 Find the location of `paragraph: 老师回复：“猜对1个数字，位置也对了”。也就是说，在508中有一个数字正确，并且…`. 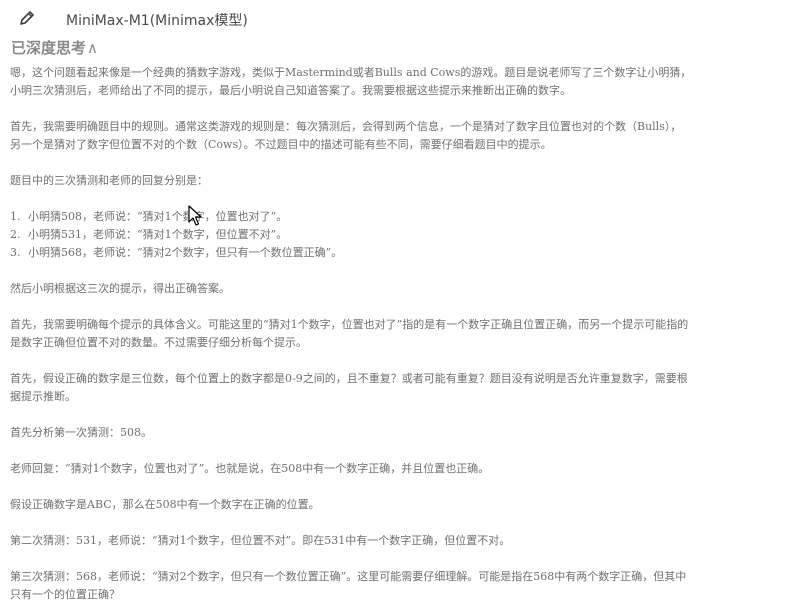

paragraph: 老师回复：“猜对1个数字，位置也对了”。也就是说，在508中有一个数字正确，并且… is located at coordinates (250, 468).